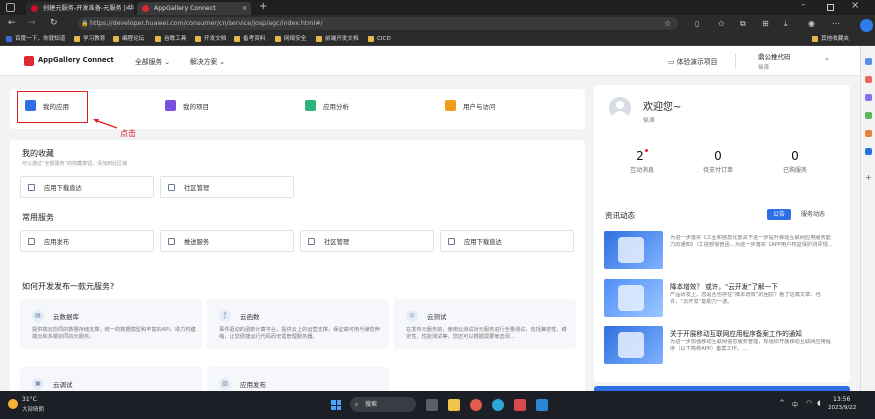  I want to click on annotation-text: 点击, so click(128, 133).